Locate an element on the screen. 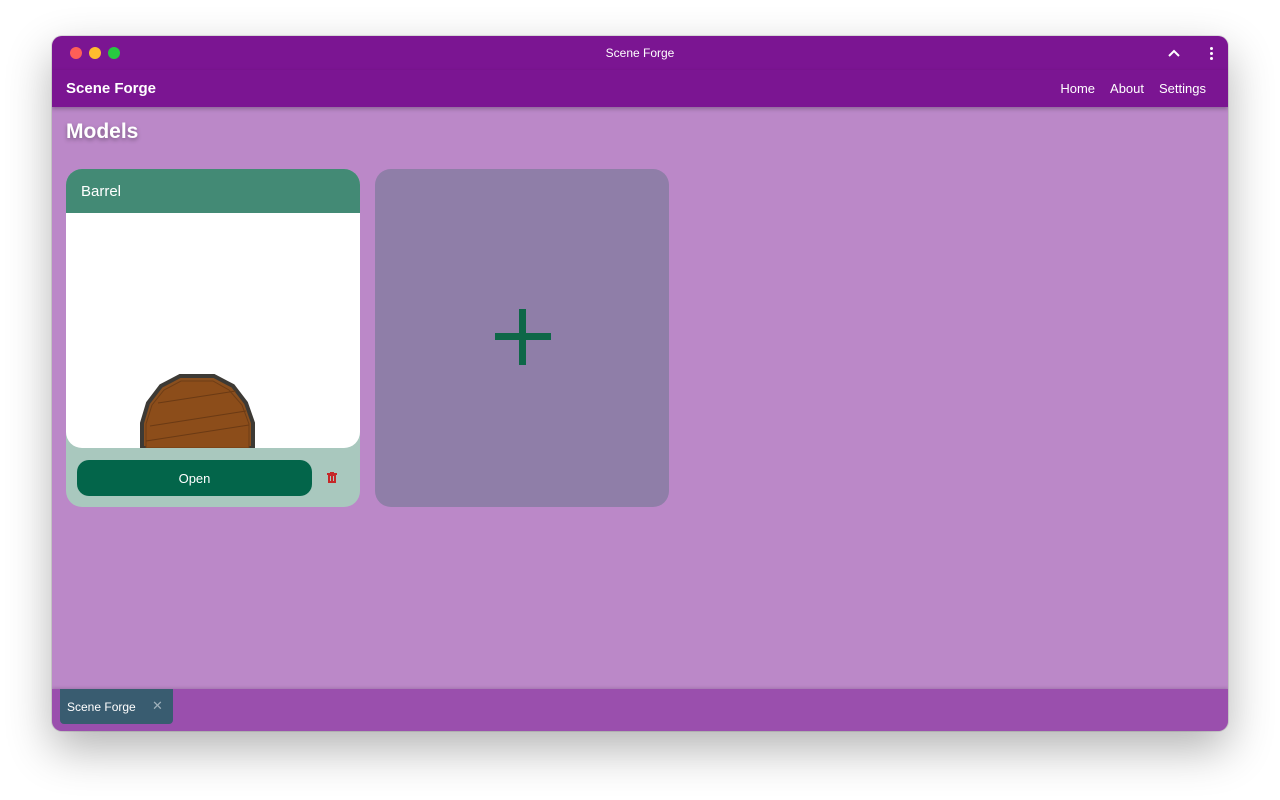  open-button: Open is located at coordinates (194, 478).